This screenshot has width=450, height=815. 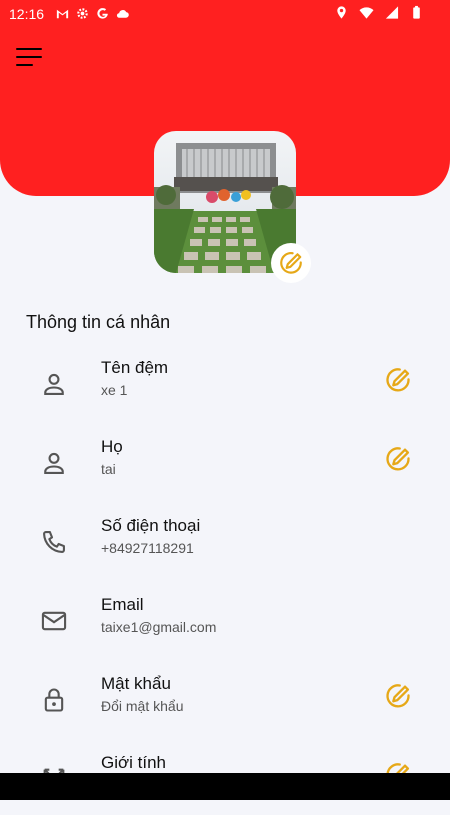 I want to click on field-row-last-name: Họ tai, so click(x=225, y=468).